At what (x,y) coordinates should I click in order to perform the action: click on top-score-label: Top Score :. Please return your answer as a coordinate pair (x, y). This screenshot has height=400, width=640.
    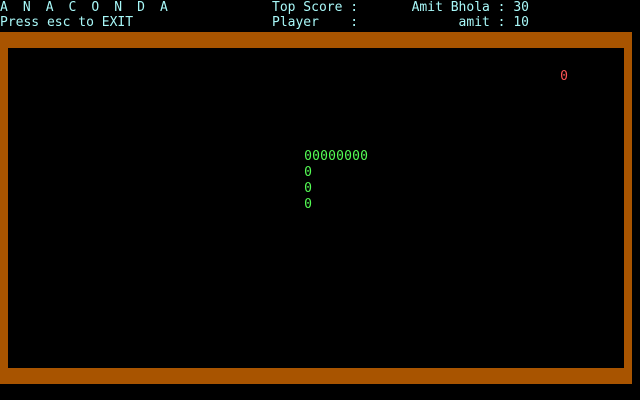
    Looking at the image, I should click on (315, 7).